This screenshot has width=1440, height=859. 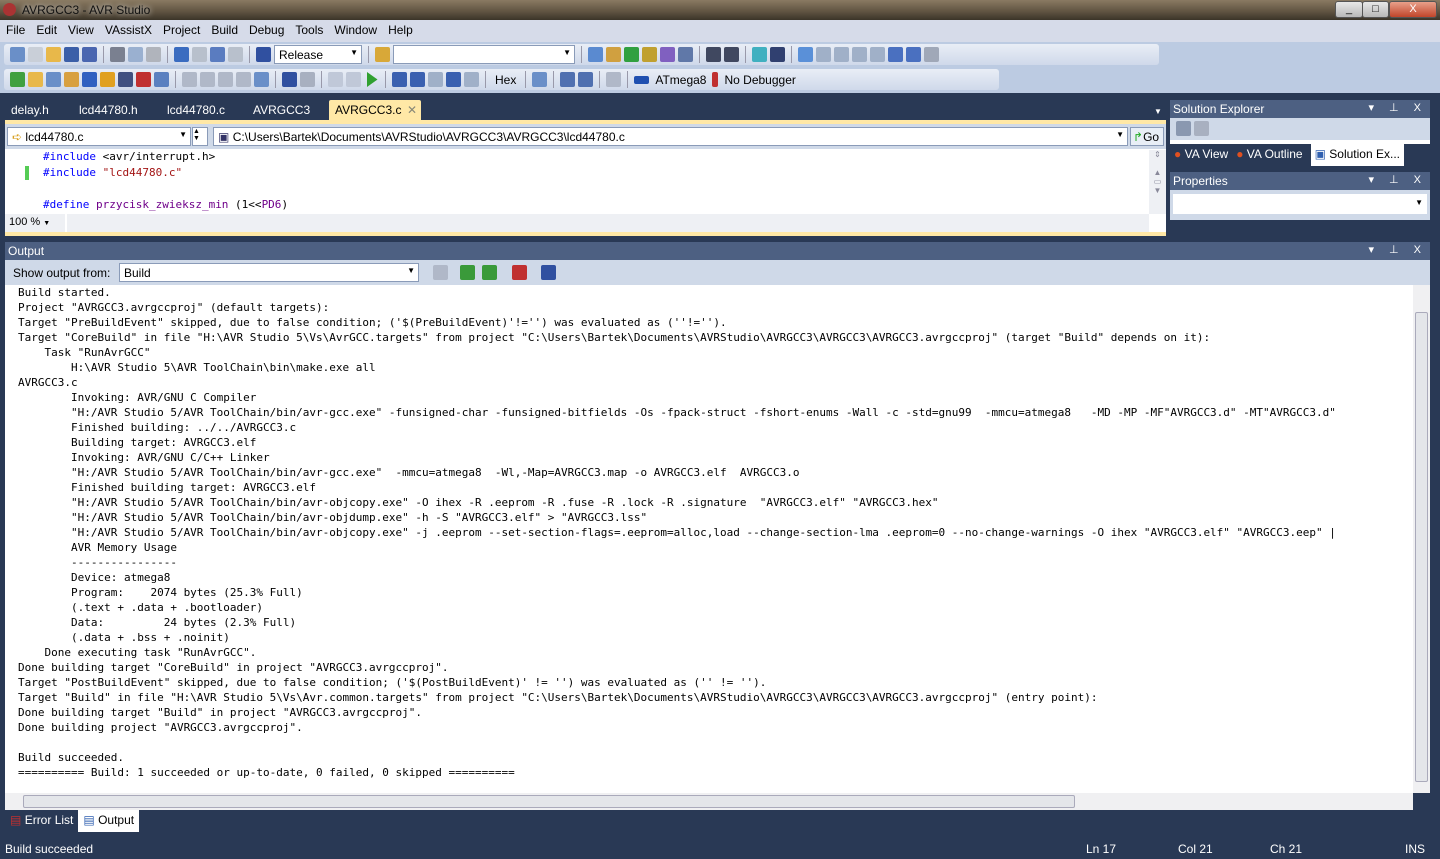 What do you see at coordinates (382, 54) in the screenshot?
I see `find-in-files-icon` at bounding box center [382, 54].